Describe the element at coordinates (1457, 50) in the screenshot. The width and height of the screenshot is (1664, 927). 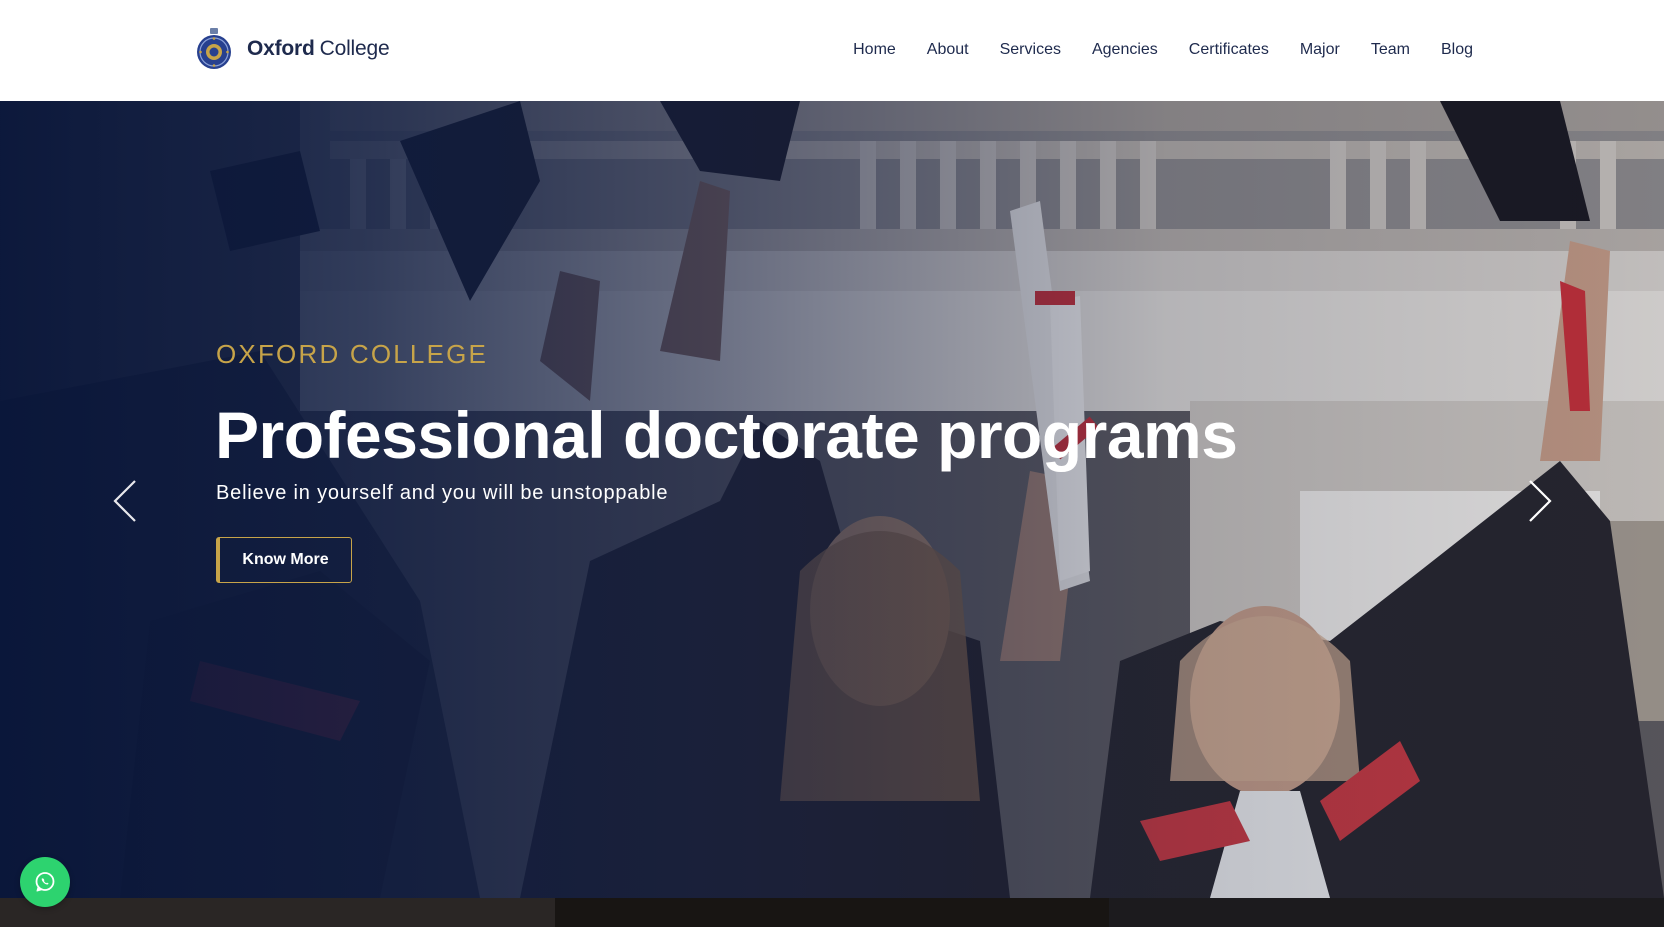
I see `nav-item-blog: Blog` at that location.